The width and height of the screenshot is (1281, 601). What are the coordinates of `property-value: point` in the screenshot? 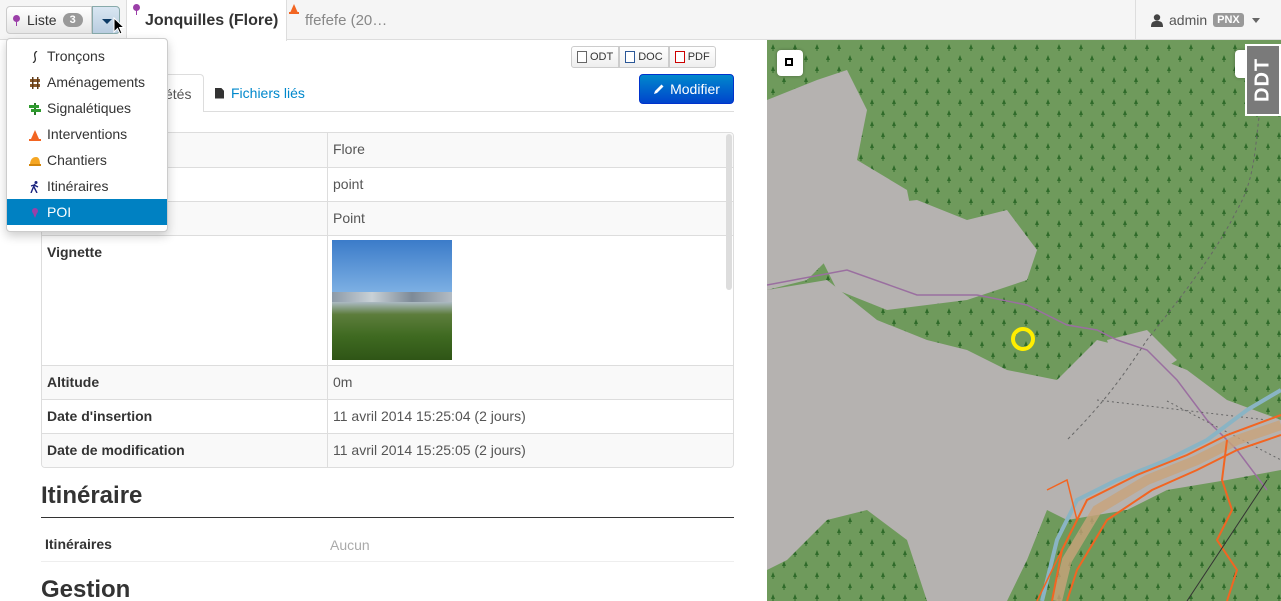 It's located at (348, 184).